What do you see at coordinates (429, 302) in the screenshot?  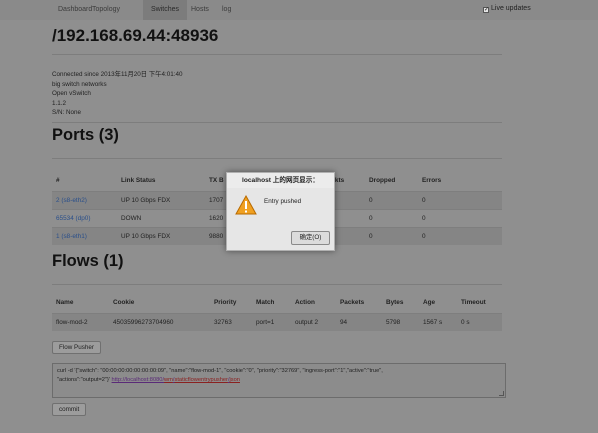 I see `col-age: Age` at bounding box center [429, 302].